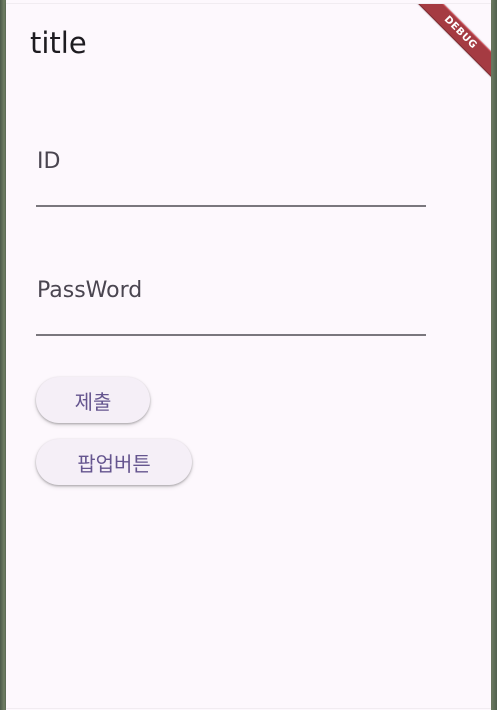  I want to click on password-field-label: PassWord, so click(90, 290).